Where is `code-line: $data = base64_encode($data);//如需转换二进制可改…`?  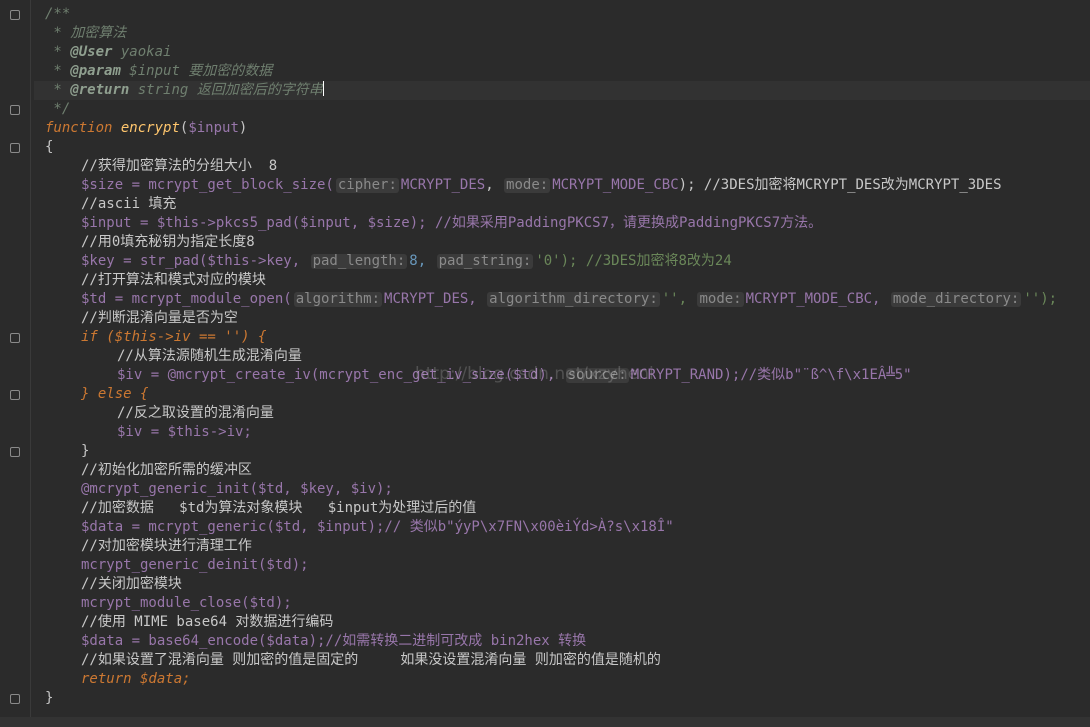
code-line: $data = base64_encode($data);//如需转换二进制可改… is located at coordinates (334, 641).